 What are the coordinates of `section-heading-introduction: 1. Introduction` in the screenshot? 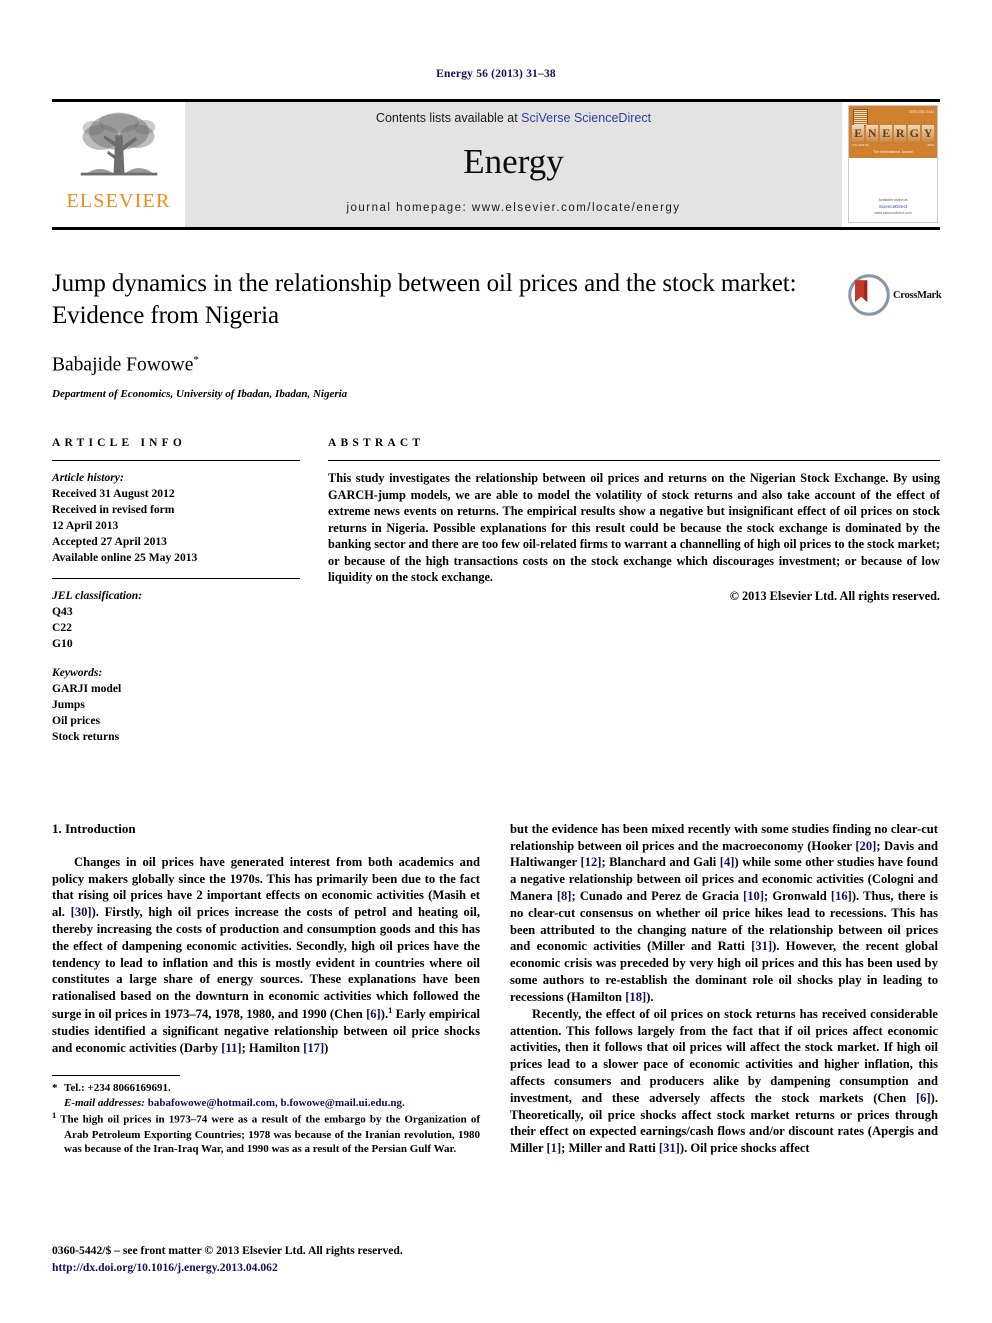 It's located at (94, 828).